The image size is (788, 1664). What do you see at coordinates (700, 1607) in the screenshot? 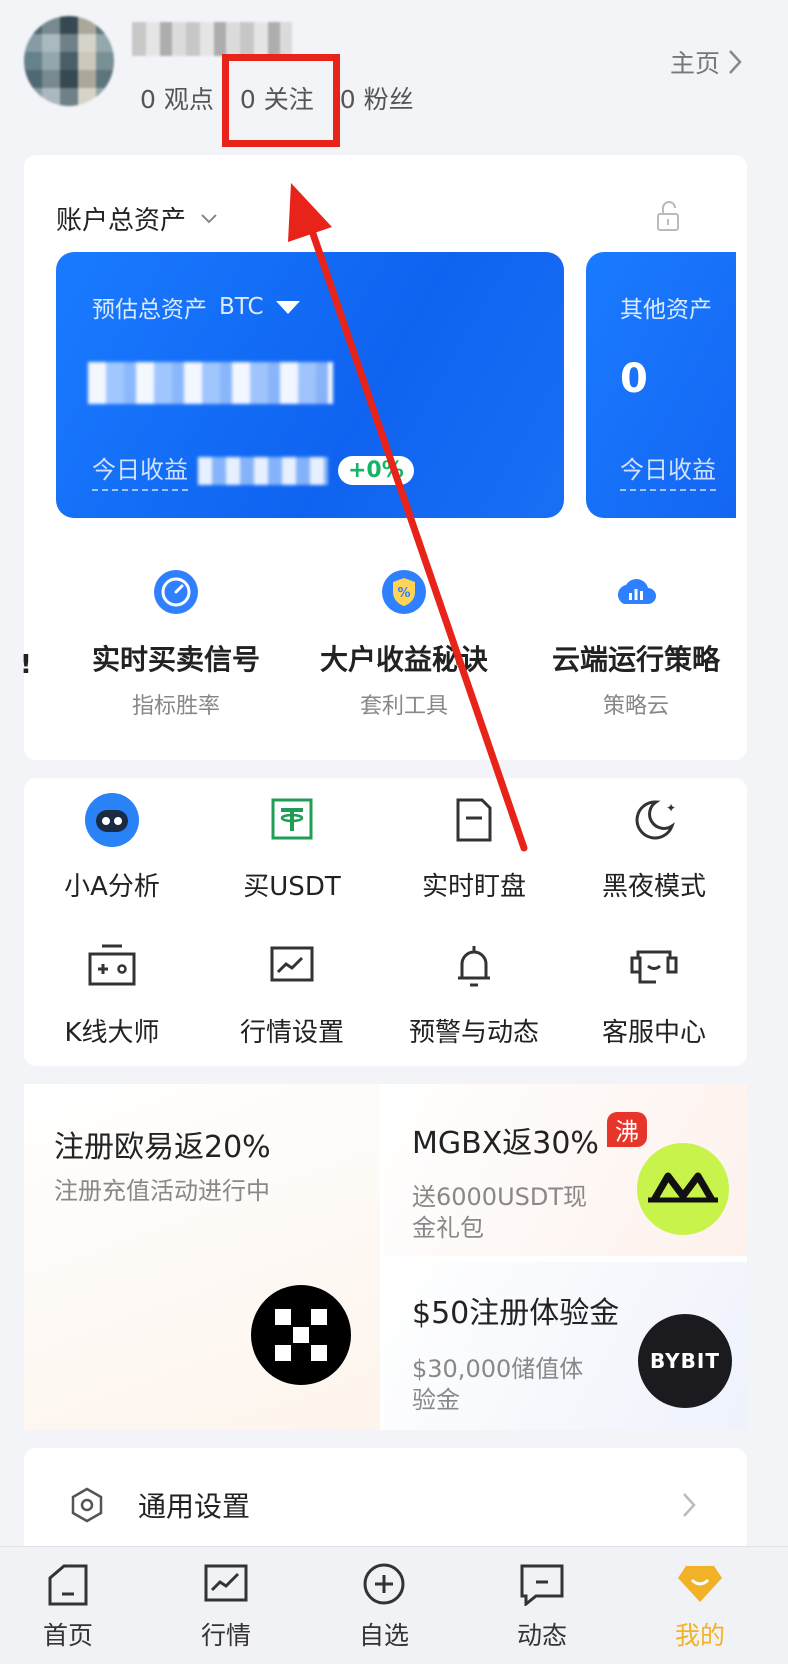
I see `nav-profile: 我的` at bounding box center [700, 1607].